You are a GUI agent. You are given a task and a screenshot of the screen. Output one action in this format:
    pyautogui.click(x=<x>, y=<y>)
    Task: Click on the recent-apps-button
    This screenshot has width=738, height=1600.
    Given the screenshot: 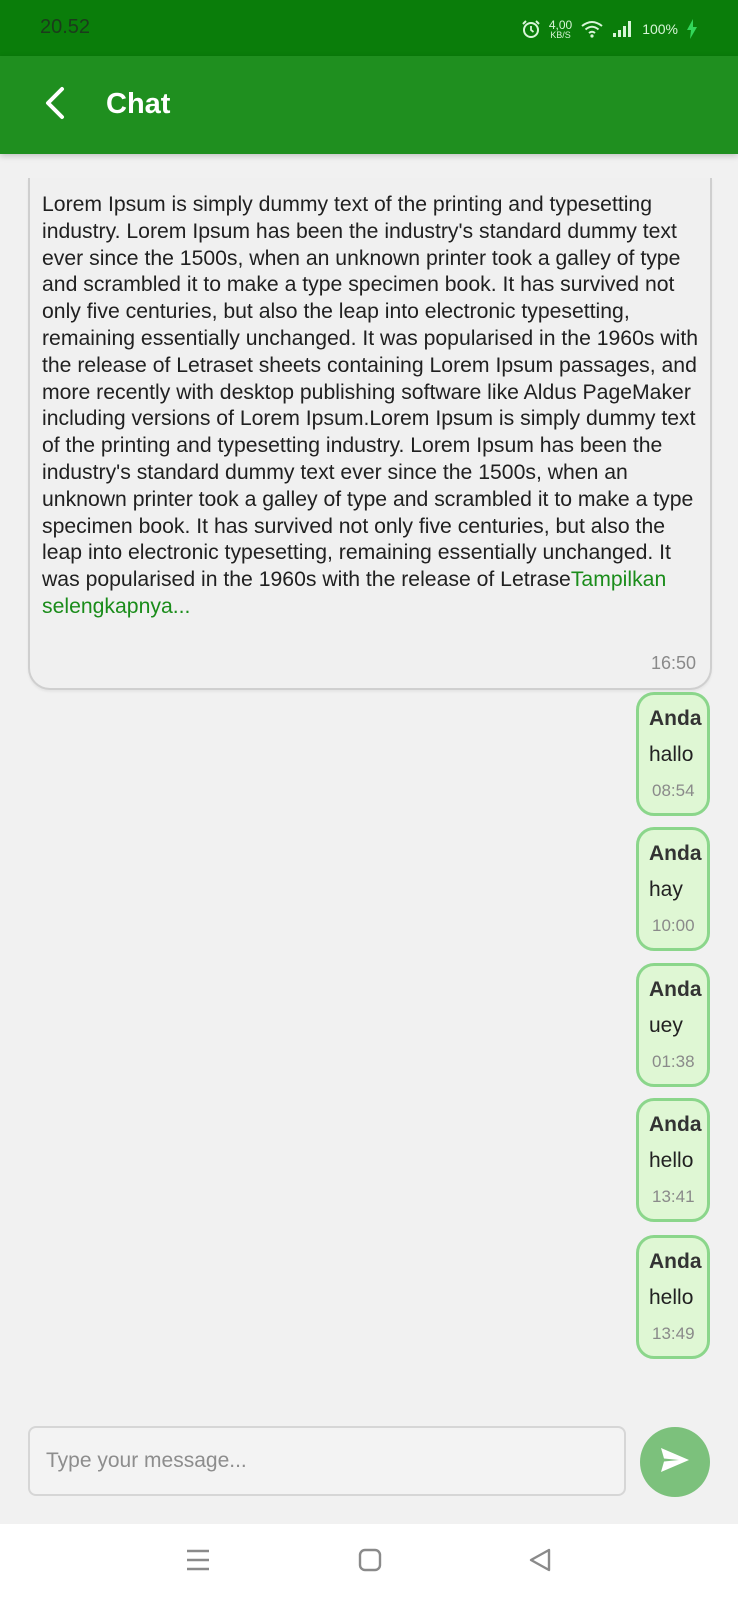 What is the action you would take?
    pyautogui.click(x=198, y=1562)
    